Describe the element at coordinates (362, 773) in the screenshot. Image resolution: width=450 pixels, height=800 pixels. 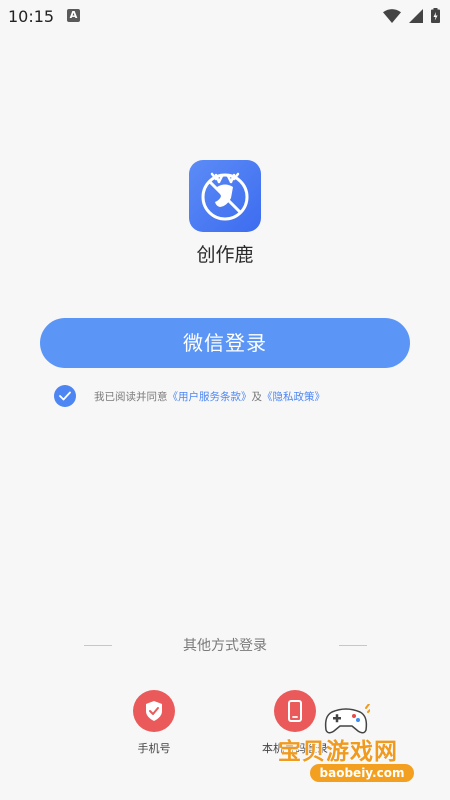
I see `watermark-url: baobeiy.com` at that location.